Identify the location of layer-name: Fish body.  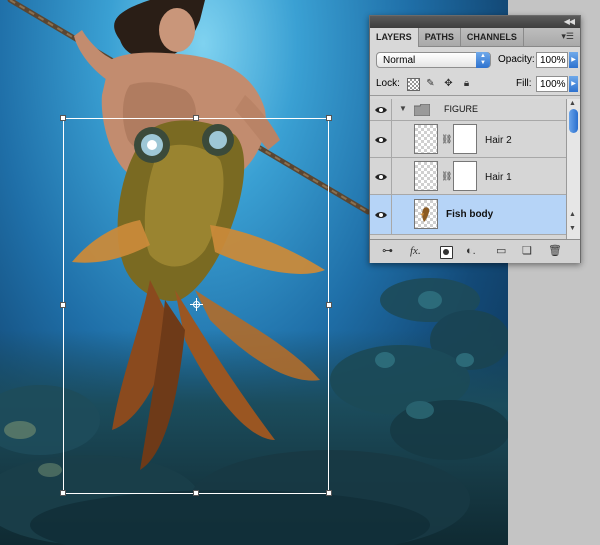
(470, 214).